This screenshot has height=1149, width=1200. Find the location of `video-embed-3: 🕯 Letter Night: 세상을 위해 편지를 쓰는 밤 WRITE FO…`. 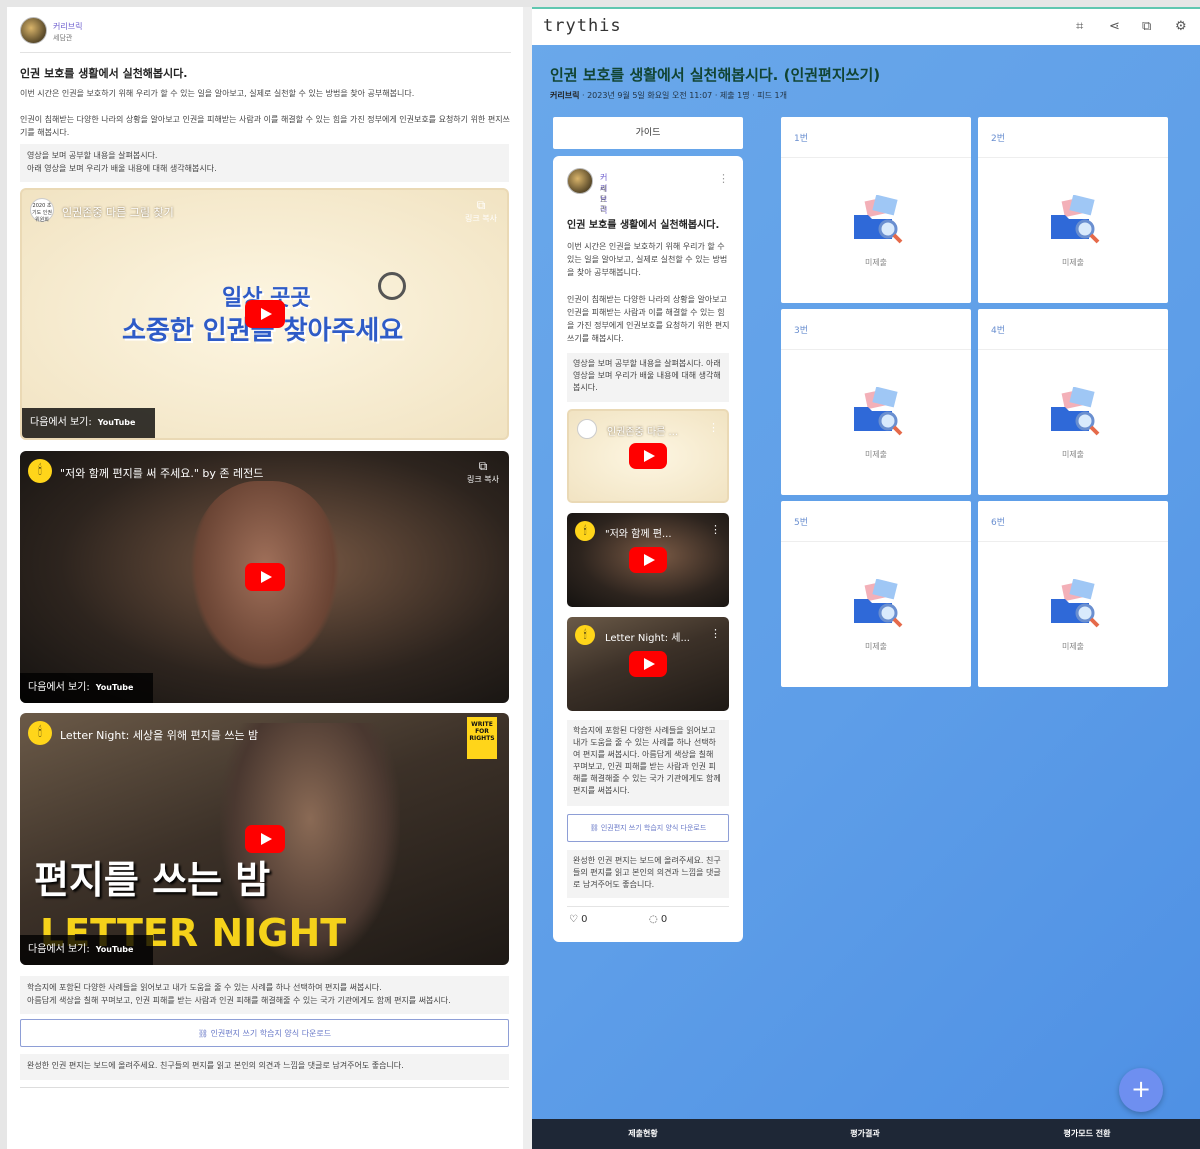

video-embed-3: 🕯 Letter Night: 세상을 위해 편지를 쓰는 밤 WRITE FO… is located at coordinates (264, 839).